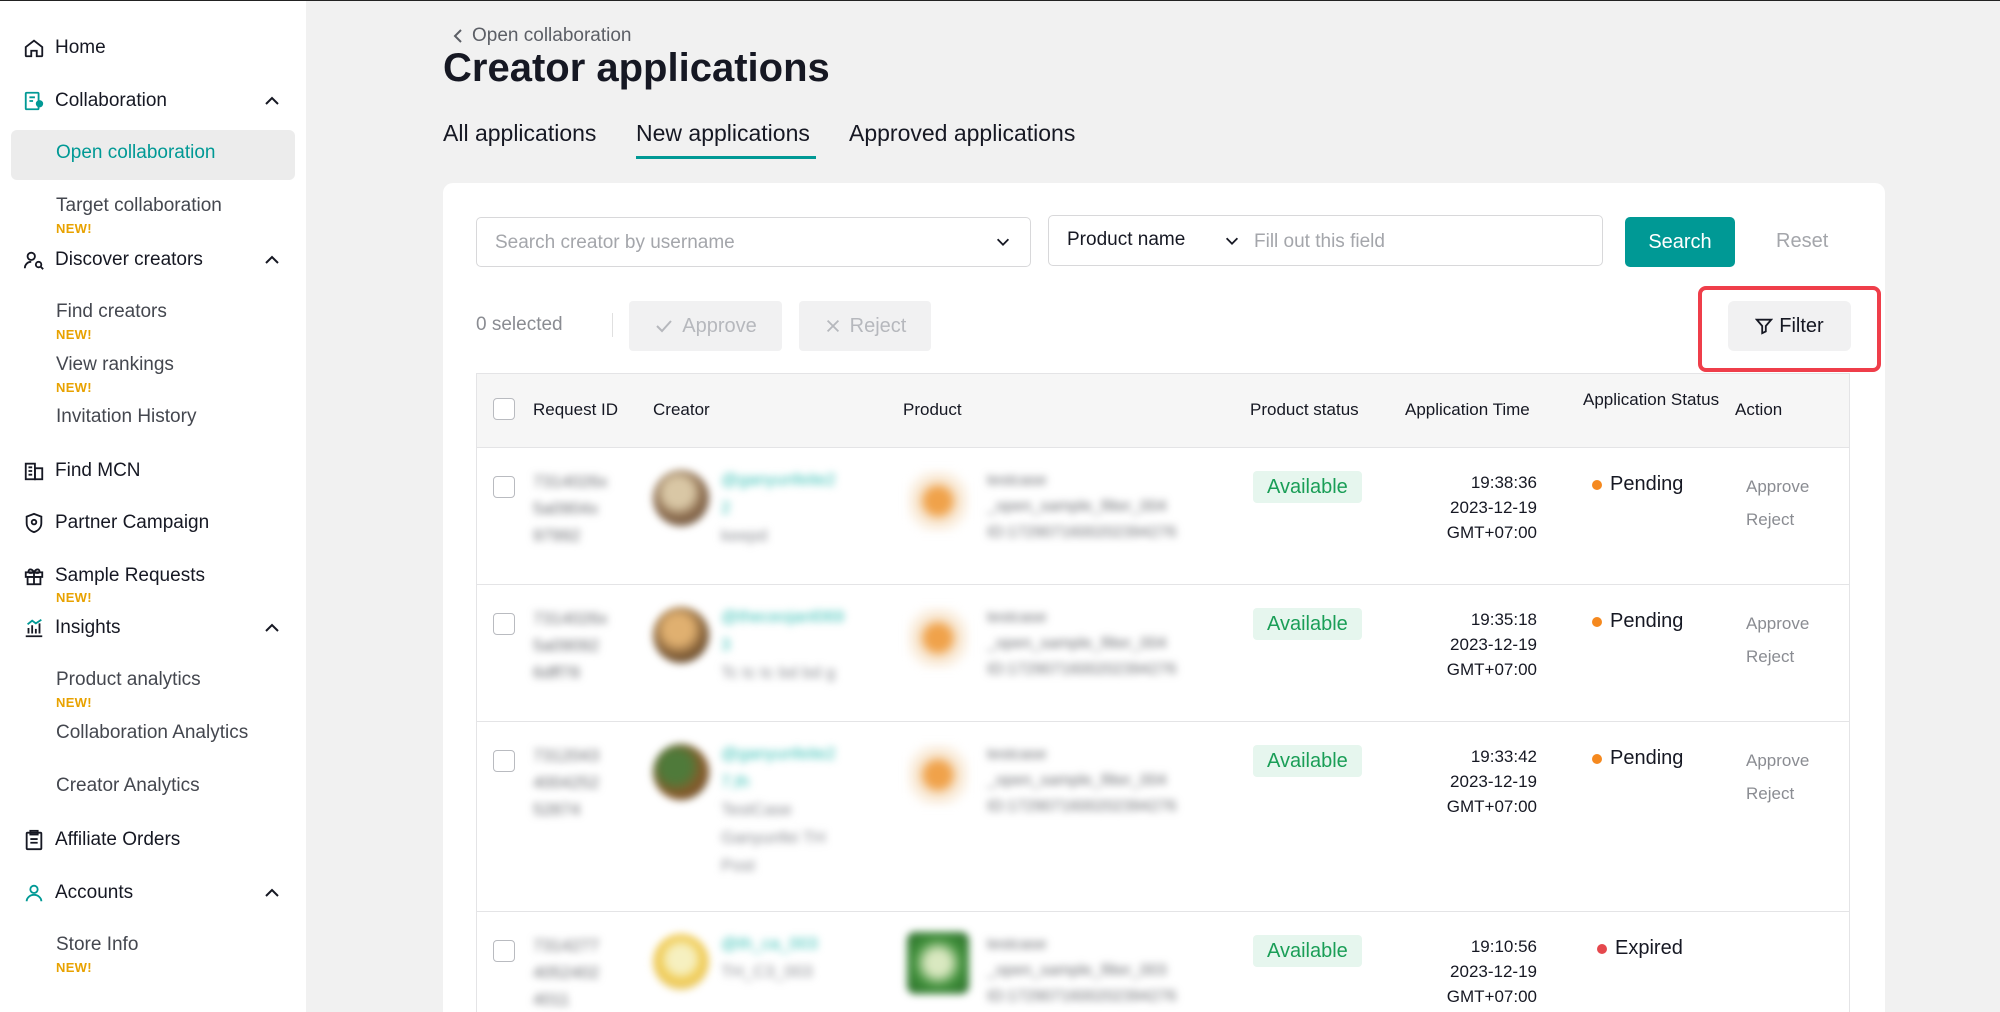  What do you see at coordinates (1764, 326) in the screenshot?
I see `filter-icon` at bounding box center [1764, 326].